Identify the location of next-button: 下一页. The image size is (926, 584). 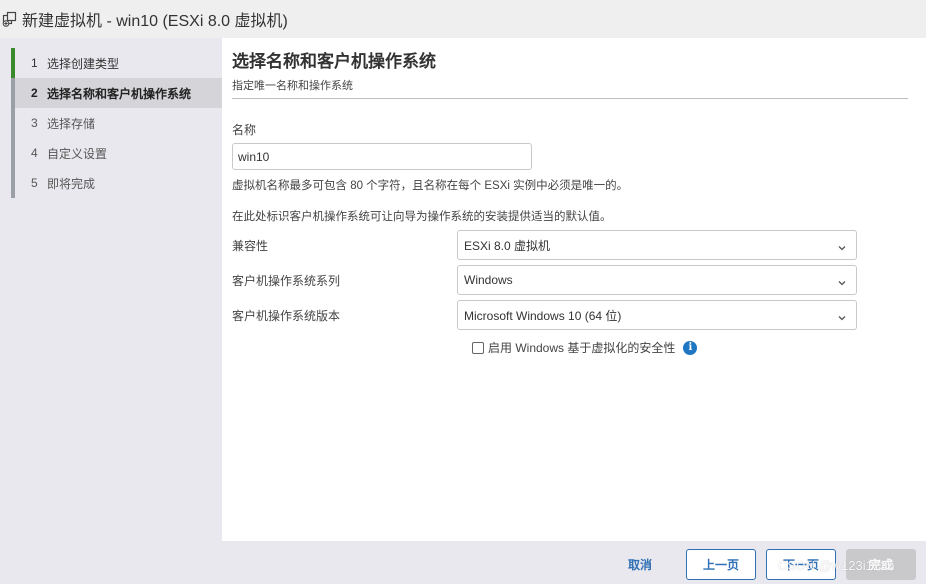
(801, 564).